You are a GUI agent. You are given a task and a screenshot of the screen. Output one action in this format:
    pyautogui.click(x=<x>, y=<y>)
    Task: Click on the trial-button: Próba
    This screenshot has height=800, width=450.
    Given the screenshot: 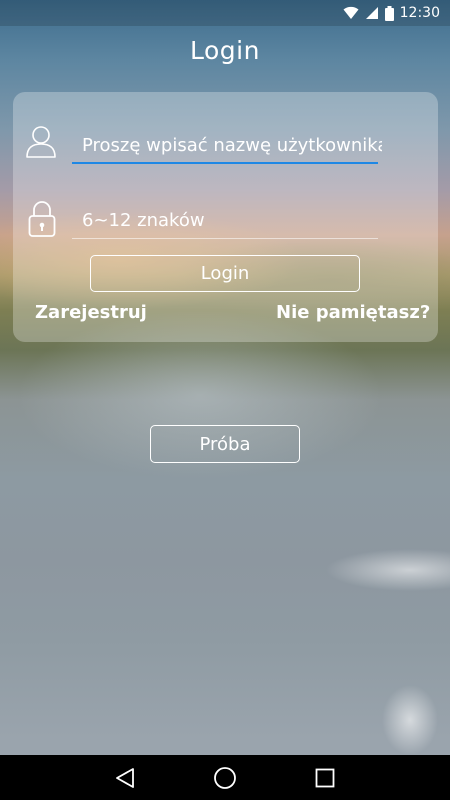 What is the action you would take?
    pyautogui.click(x=225, y=444)
    